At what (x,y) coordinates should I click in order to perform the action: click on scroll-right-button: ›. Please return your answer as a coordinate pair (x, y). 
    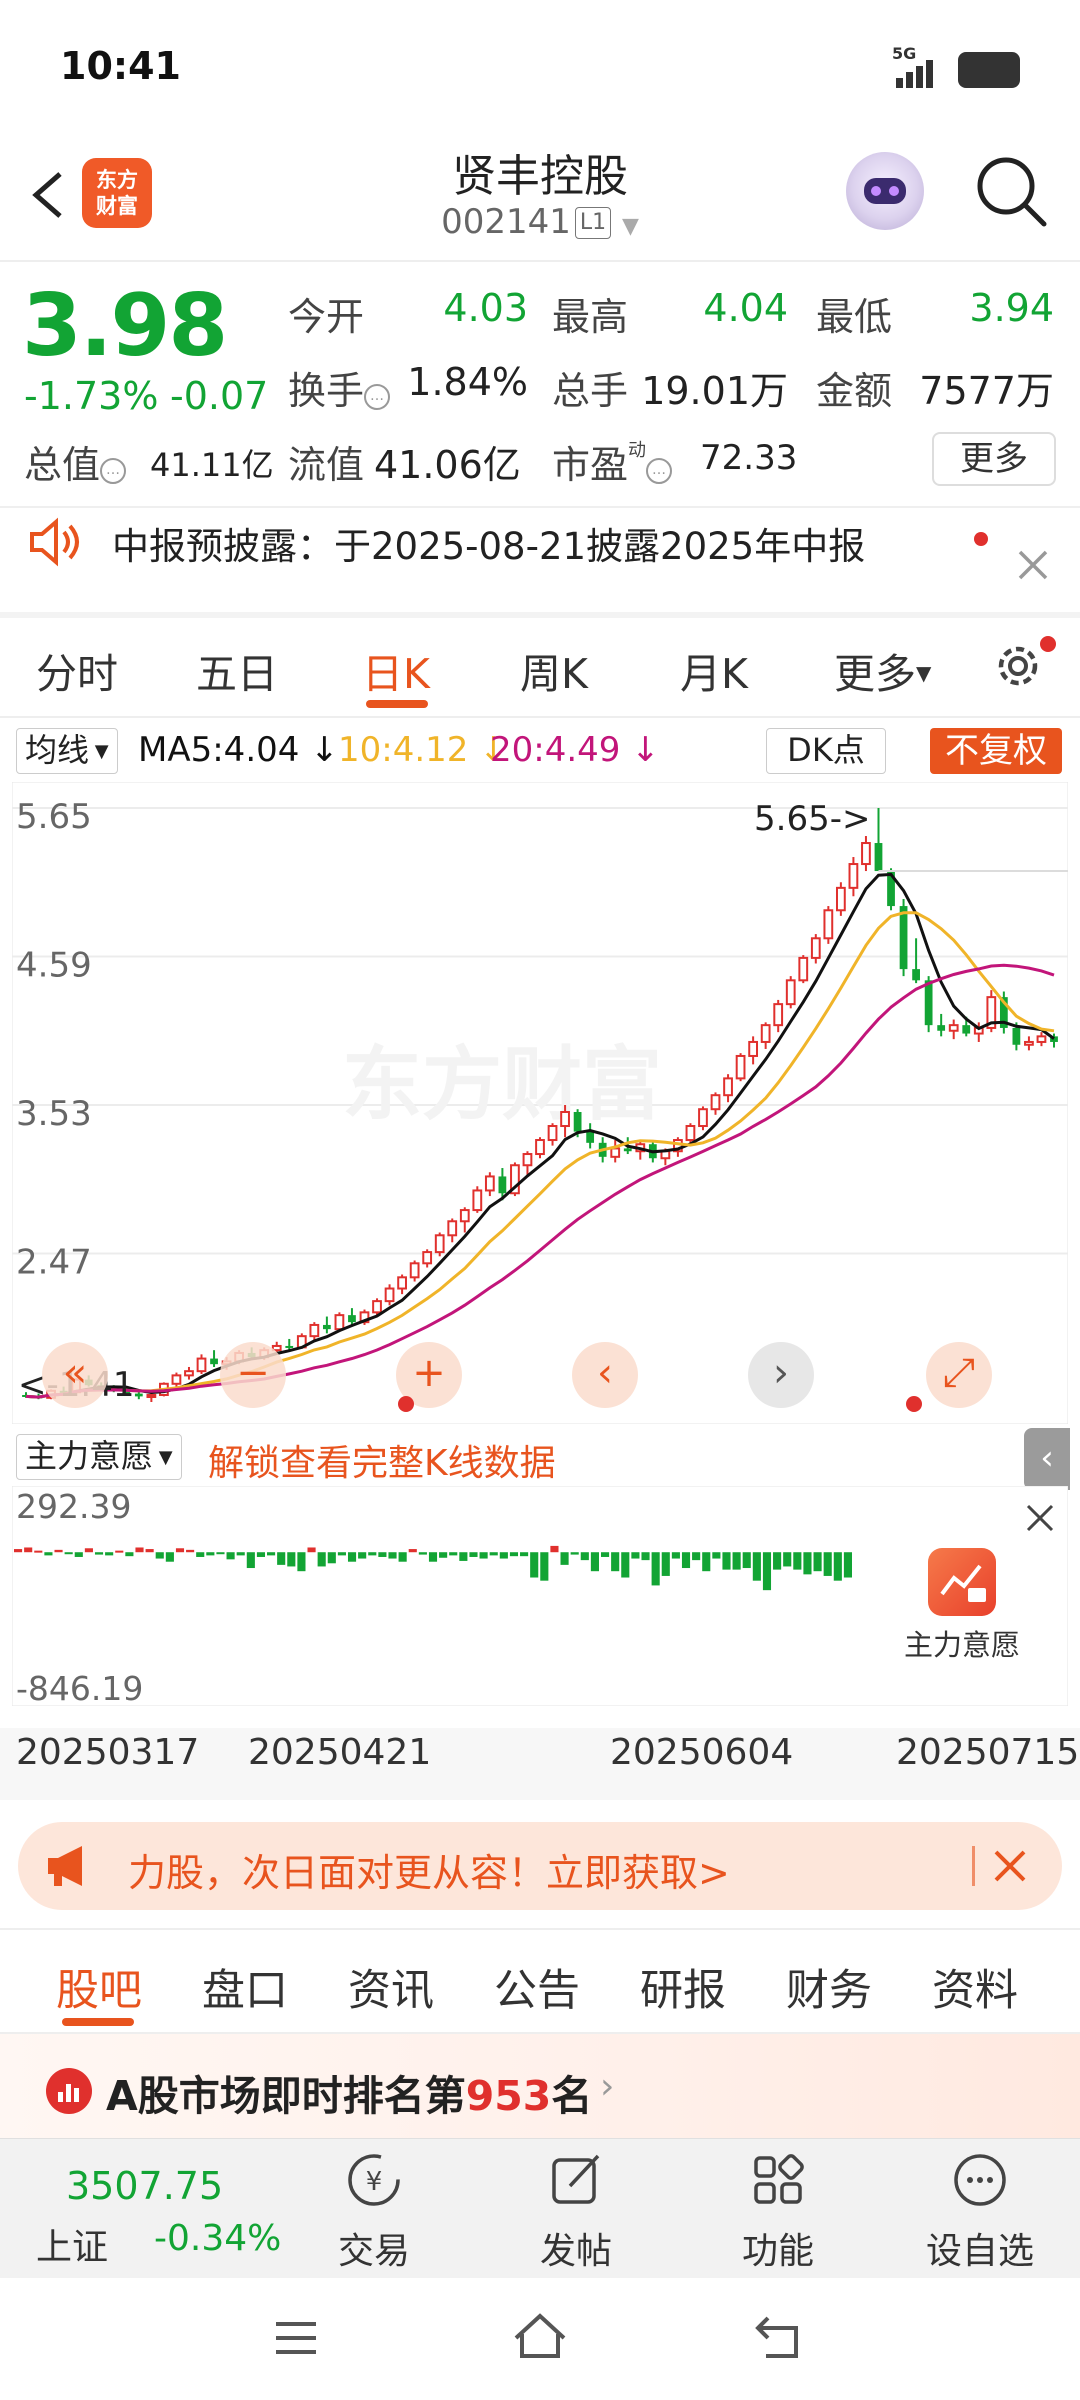
    Looking at the image, I should click on (781, 1375).